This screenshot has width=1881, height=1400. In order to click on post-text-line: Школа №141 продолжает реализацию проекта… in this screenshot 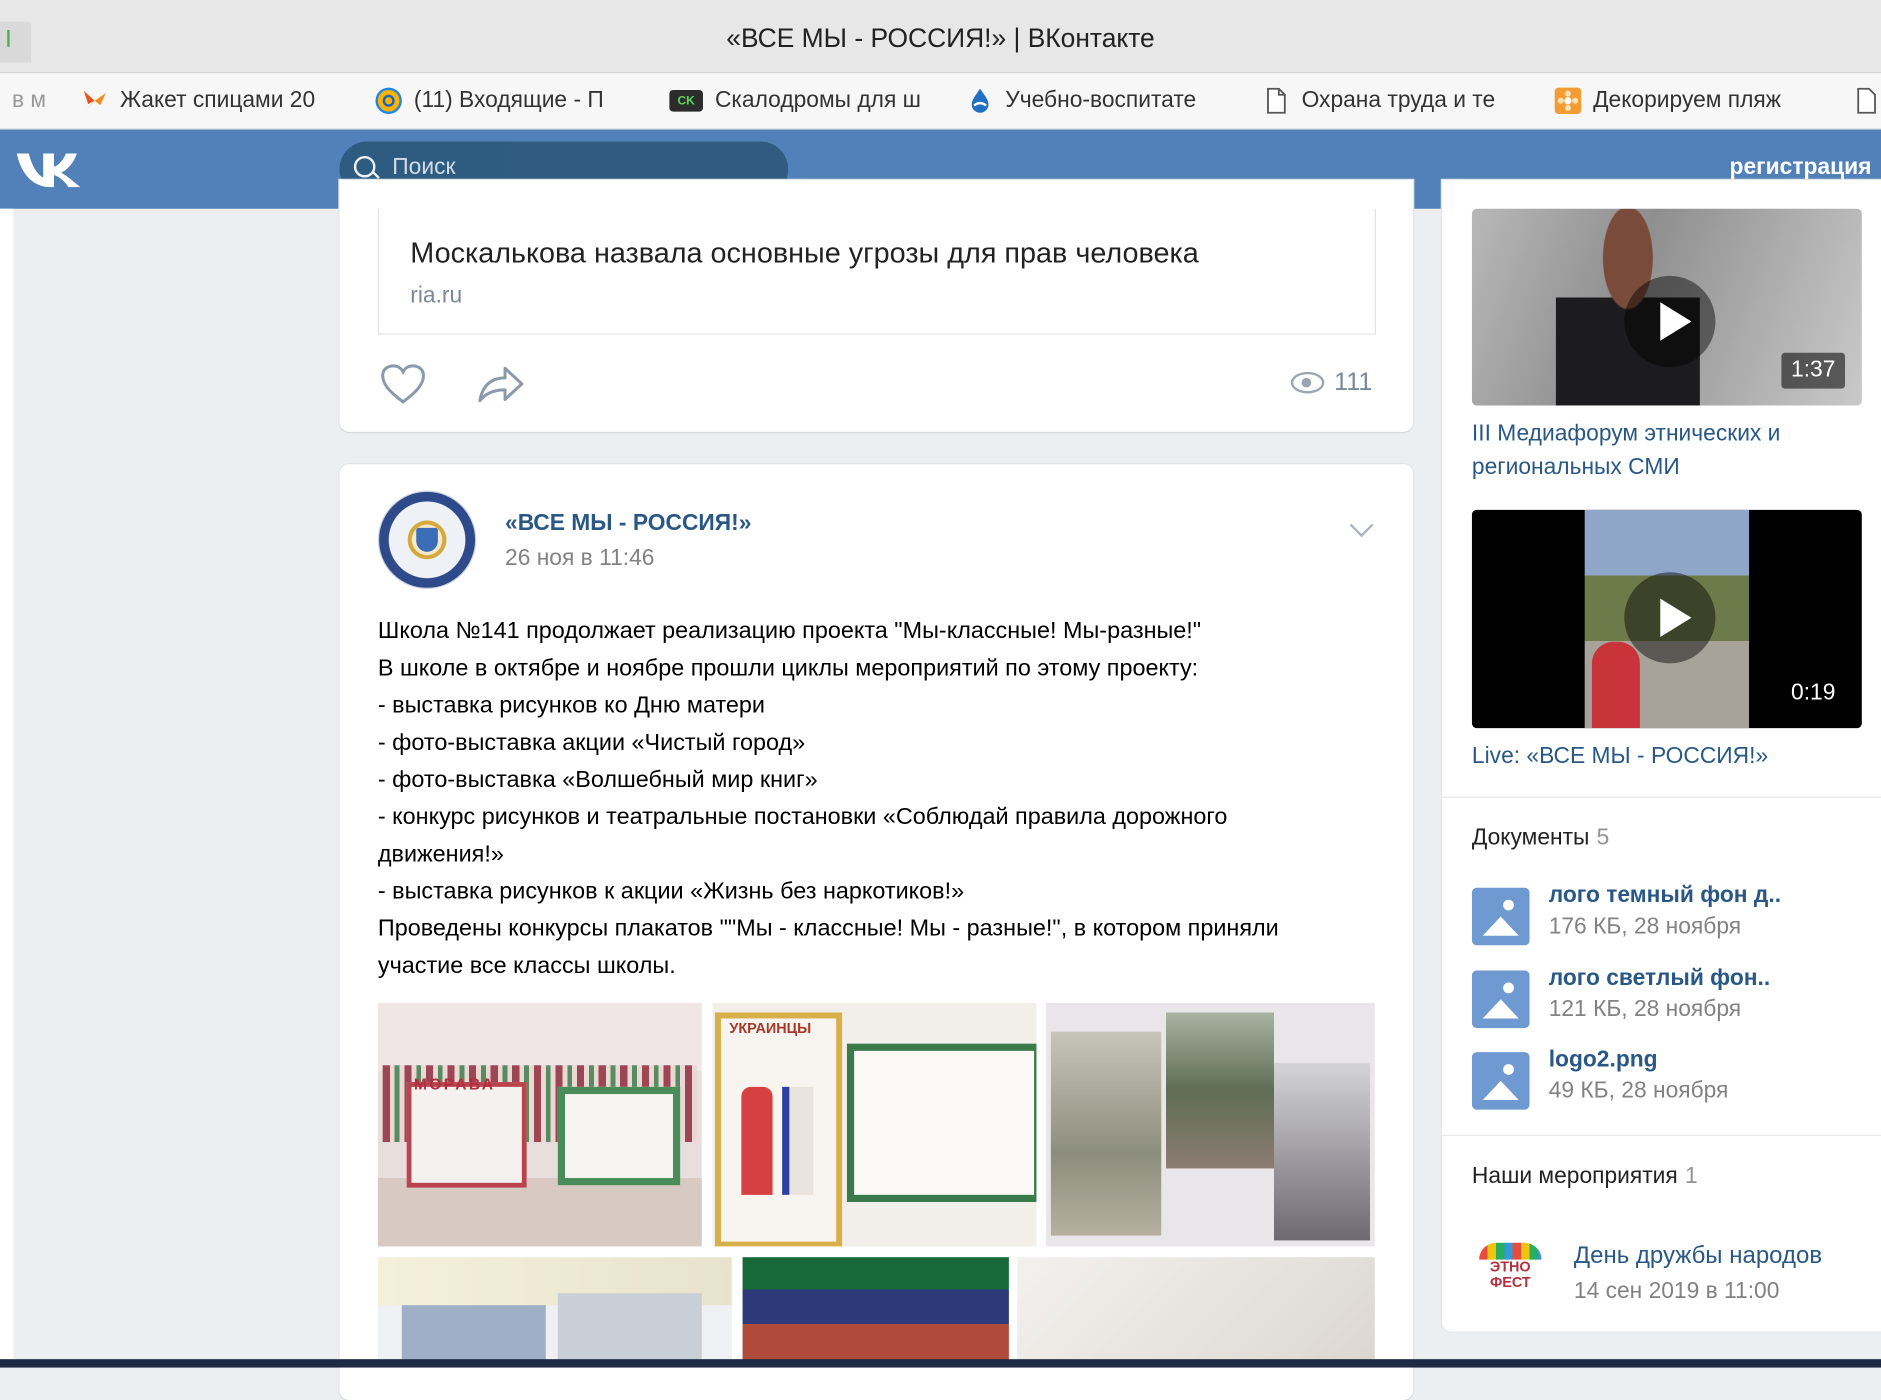, I will do `click(789, 631)`.